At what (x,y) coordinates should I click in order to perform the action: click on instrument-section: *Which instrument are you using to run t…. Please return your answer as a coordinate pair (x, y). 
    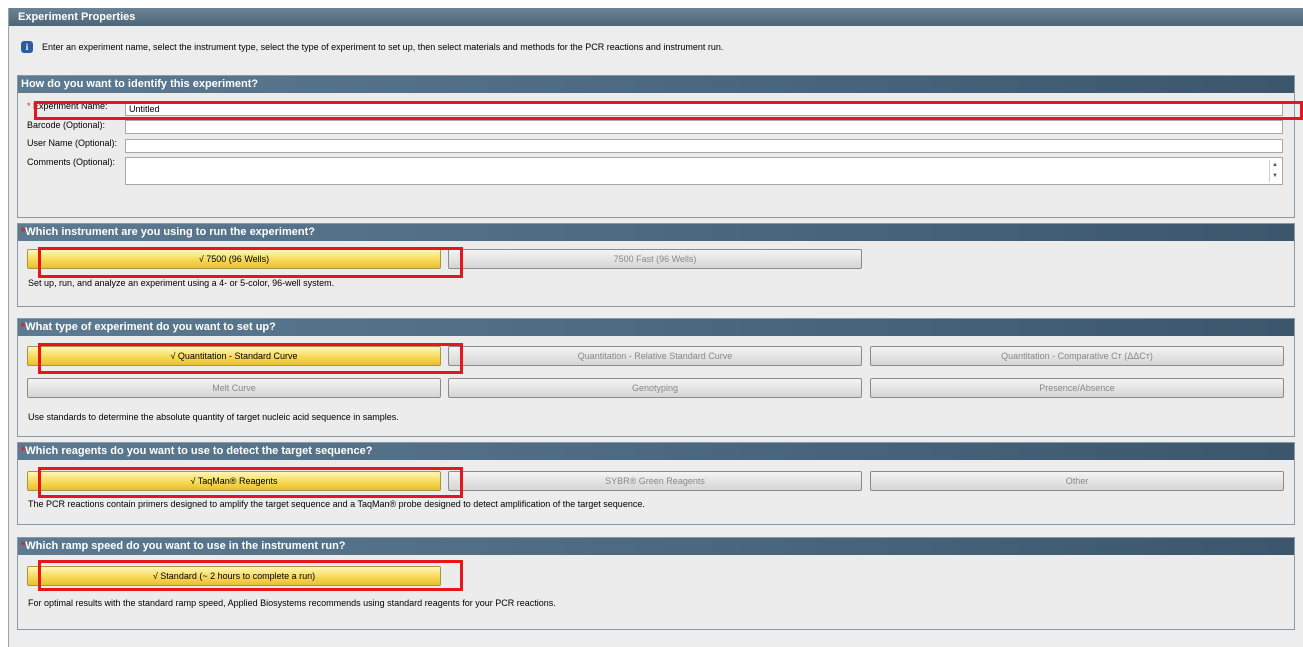
    Looking at the image, I should click on (656, 265).